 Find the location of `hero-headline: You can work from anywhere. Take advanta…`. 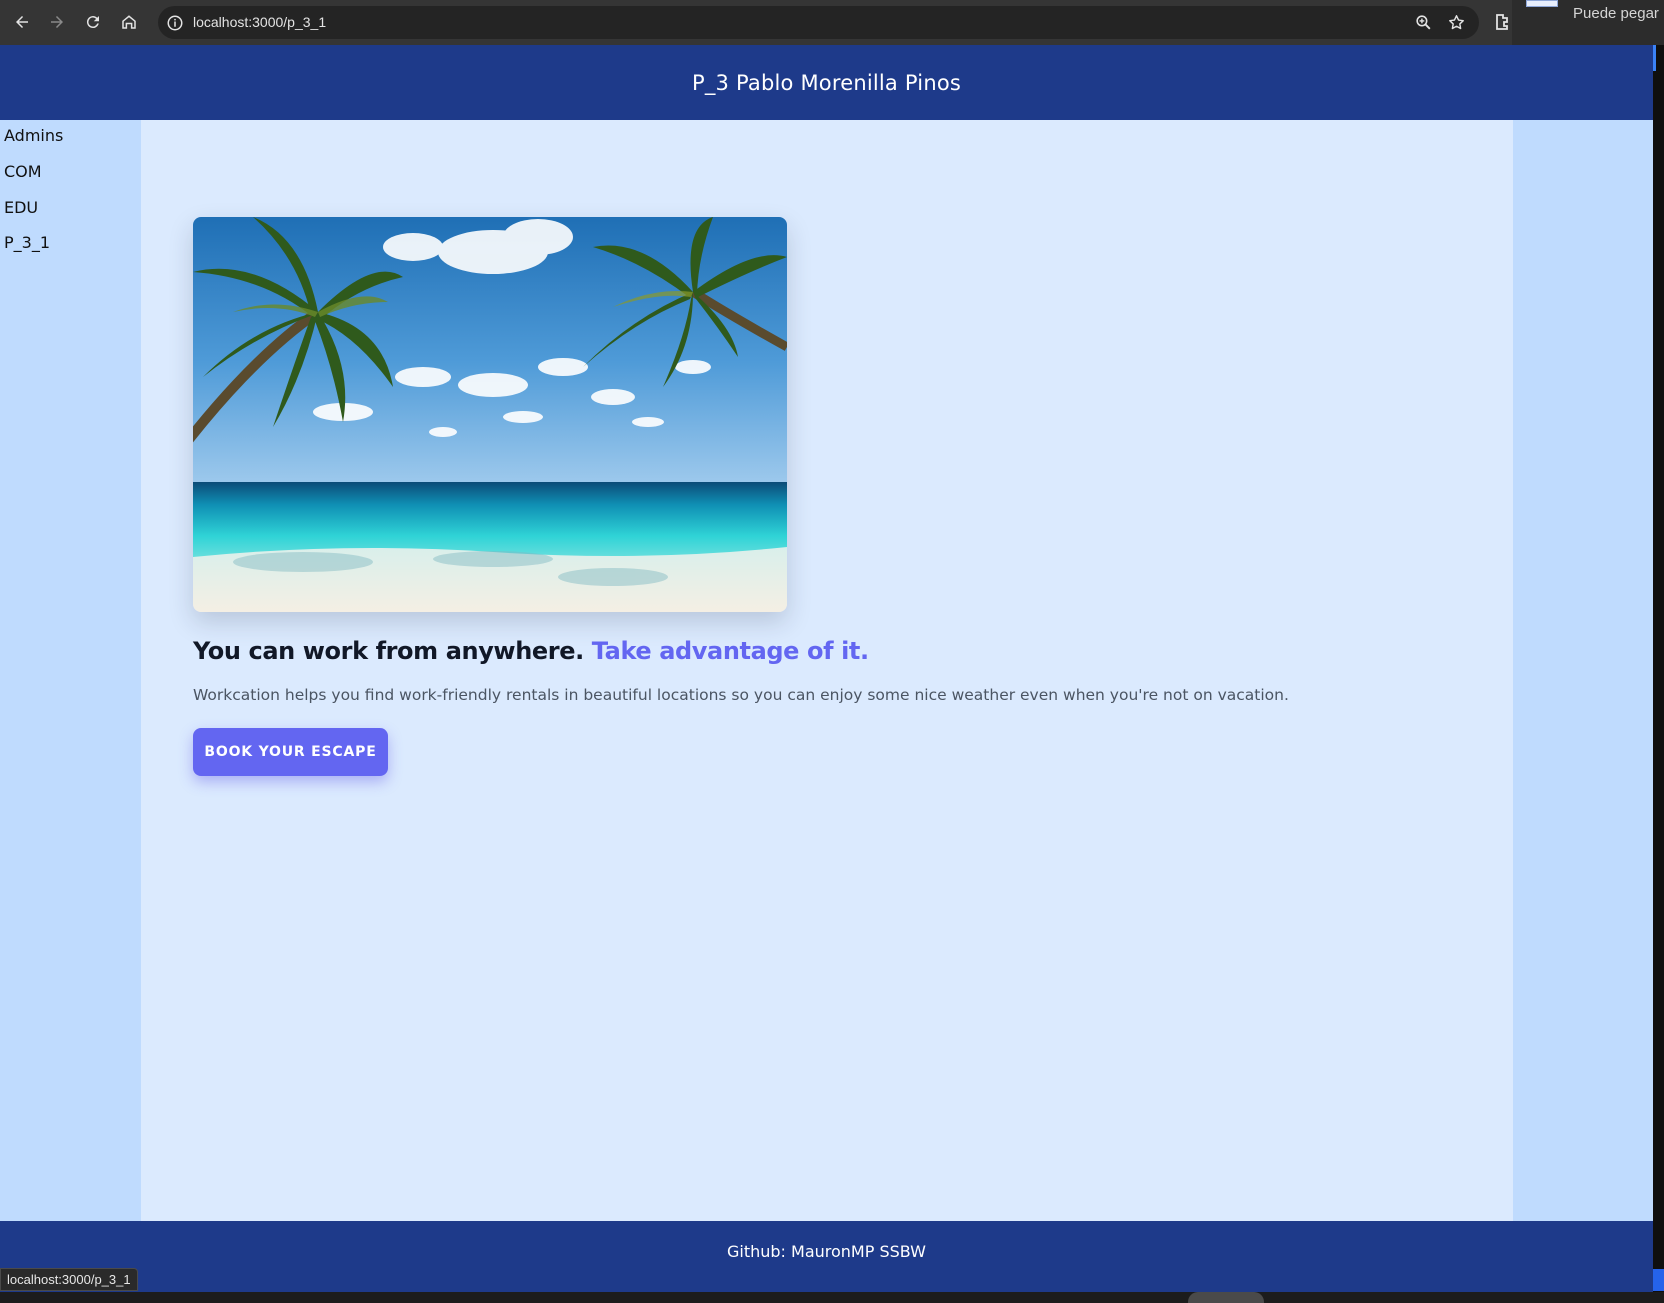

hero-headline: You can work from anywhere. Take advanta… is located at coordinates (531, 651).